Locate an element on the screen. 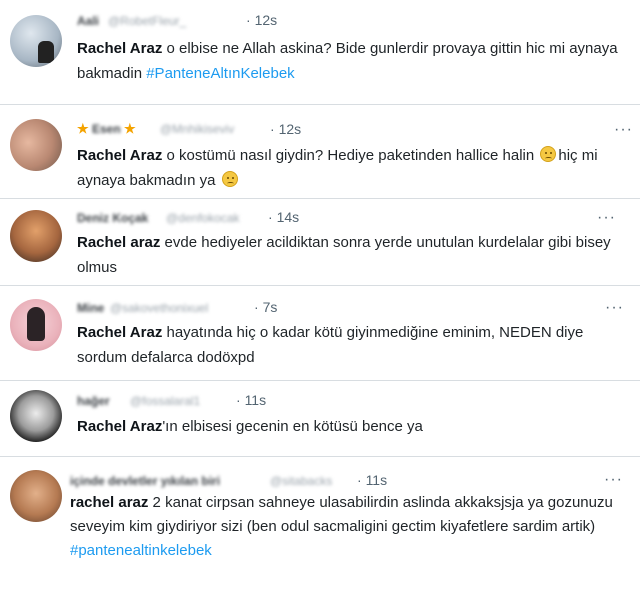 This screenshot has width=640, height=591. display-name: hağer is located at coordinates (93, 401).